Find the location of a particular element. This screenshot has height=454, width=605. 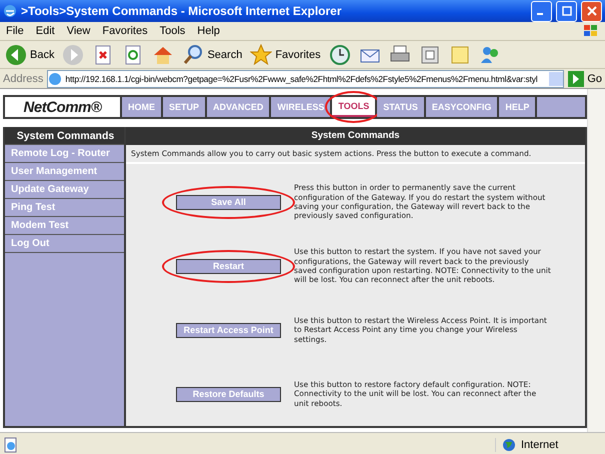

globe-icon is located at coordinates (509, 445).